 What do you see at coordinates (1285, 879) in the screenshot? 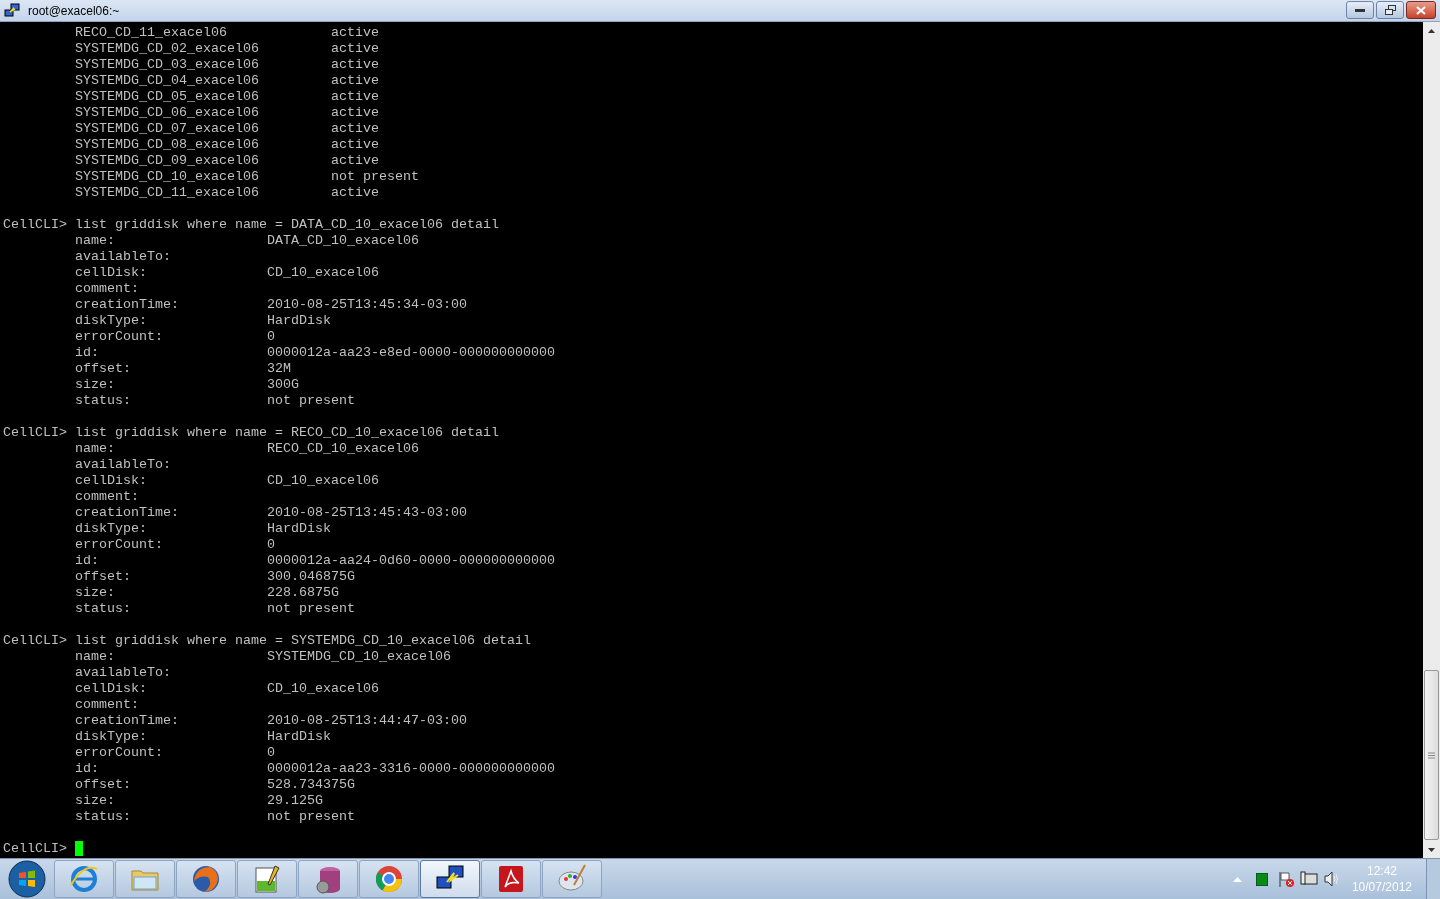
I see `flag-error-icon` at bounding box center [1285, 879].